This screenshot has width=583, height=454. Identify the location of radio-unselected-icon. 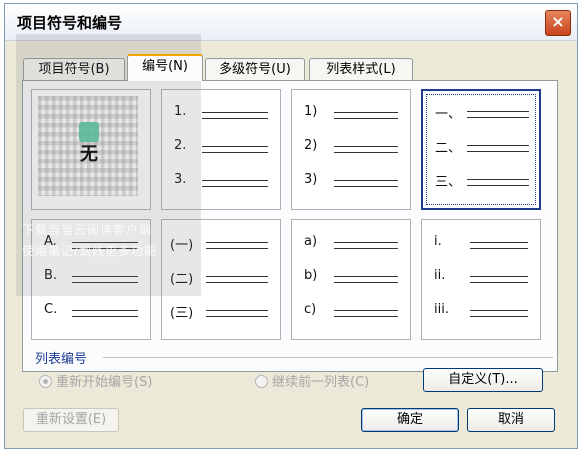
(261, 381).